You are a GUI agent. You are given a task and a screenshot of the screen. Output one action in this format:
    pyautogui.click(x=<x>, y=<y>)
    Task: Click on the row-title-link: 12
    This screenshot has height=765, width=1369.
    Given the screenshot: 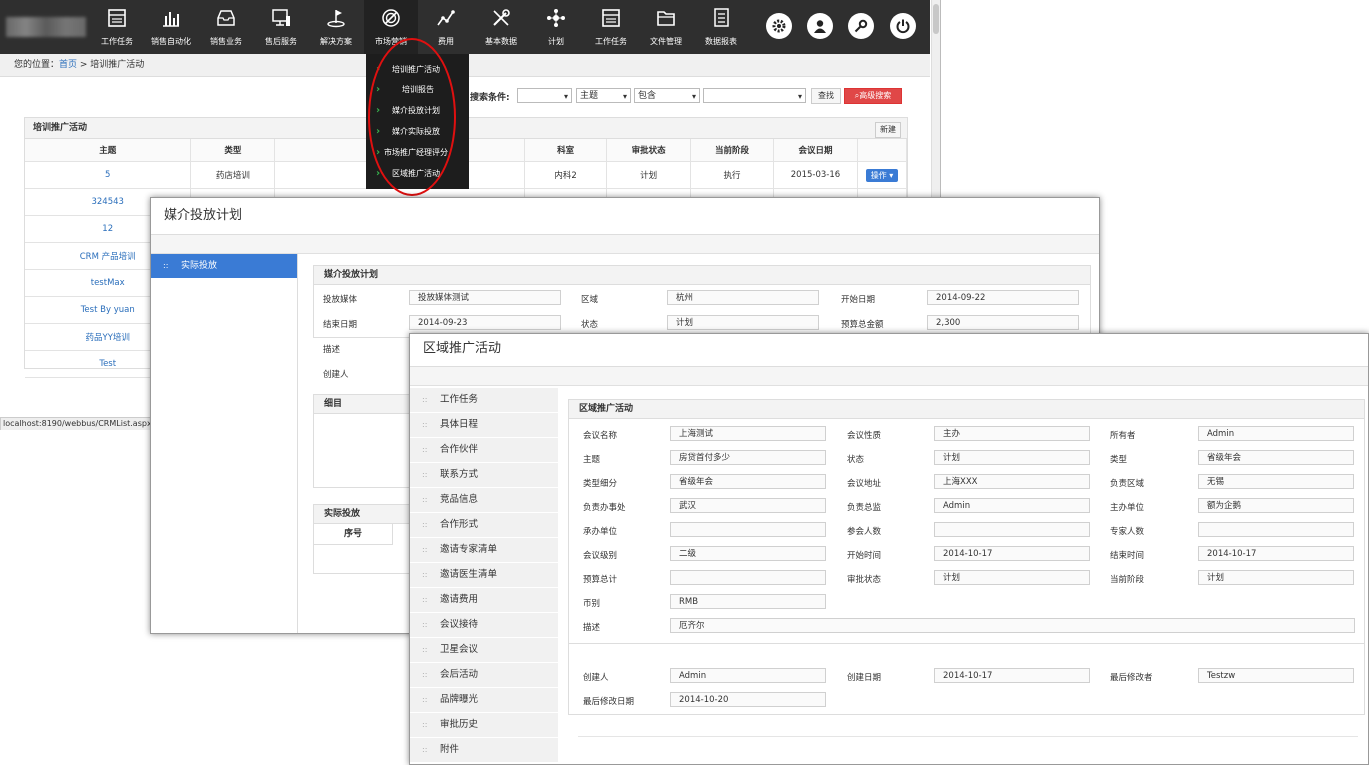 What is the action you would take?
    pyautogui.click(x=107, y=229)
    